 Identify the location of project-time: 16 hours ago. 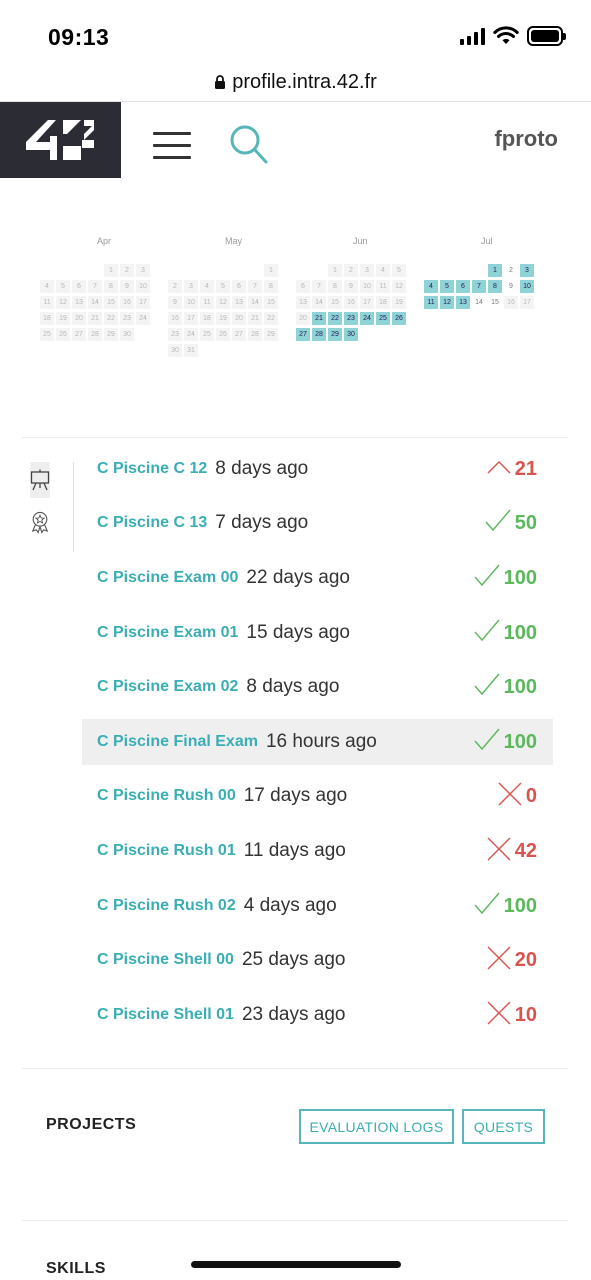
(321, 741).